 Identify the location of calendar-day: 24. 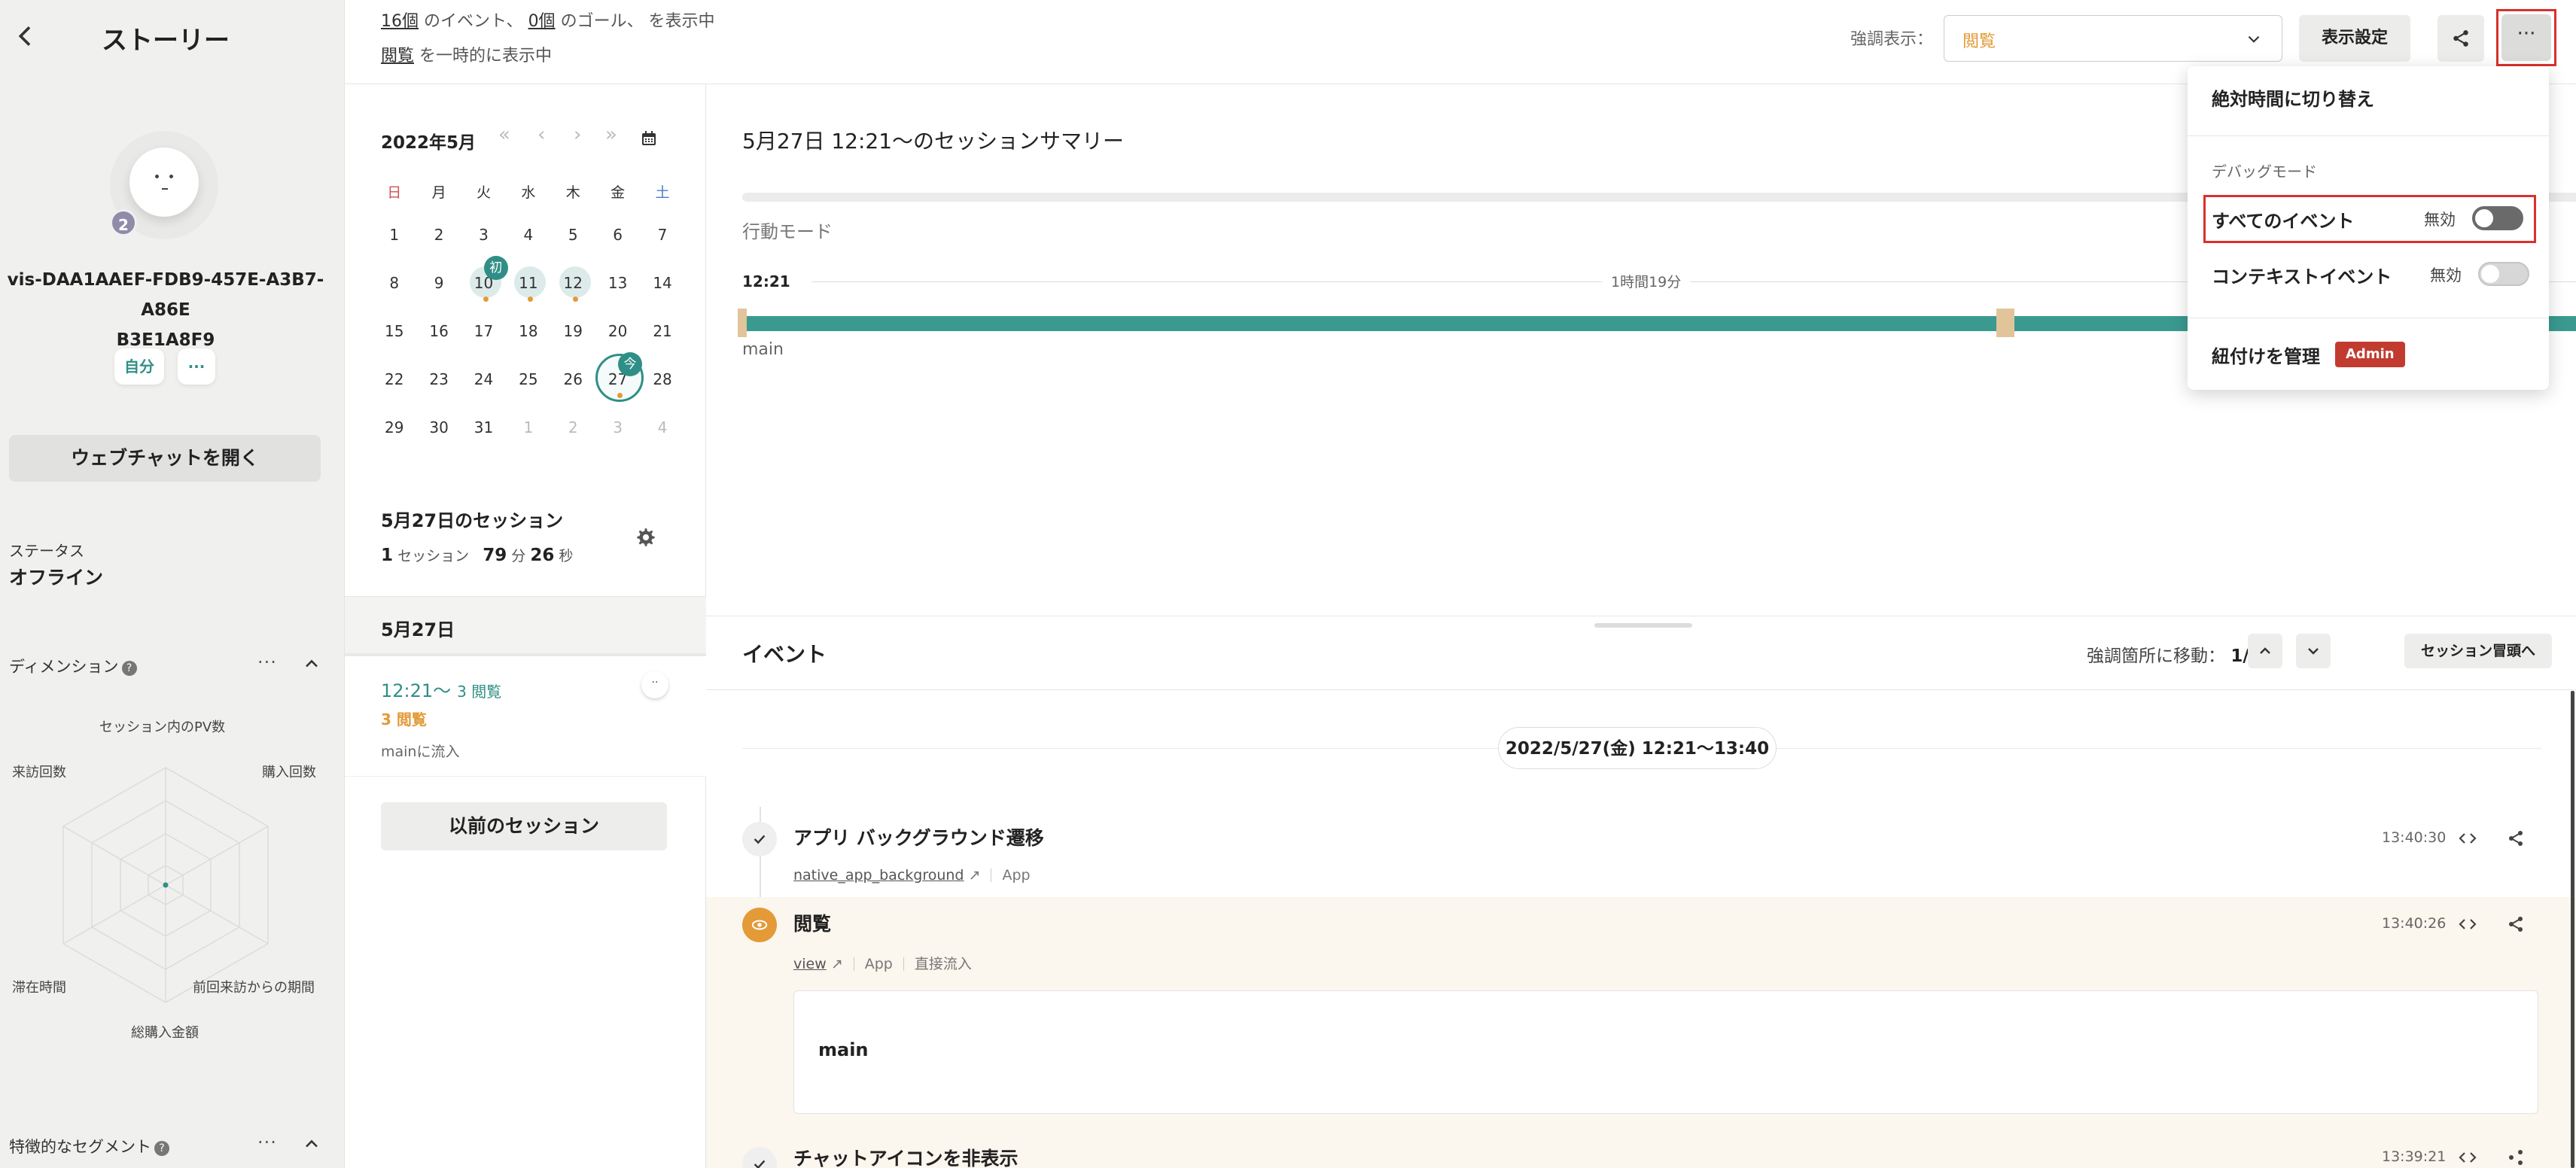
(483, 379).